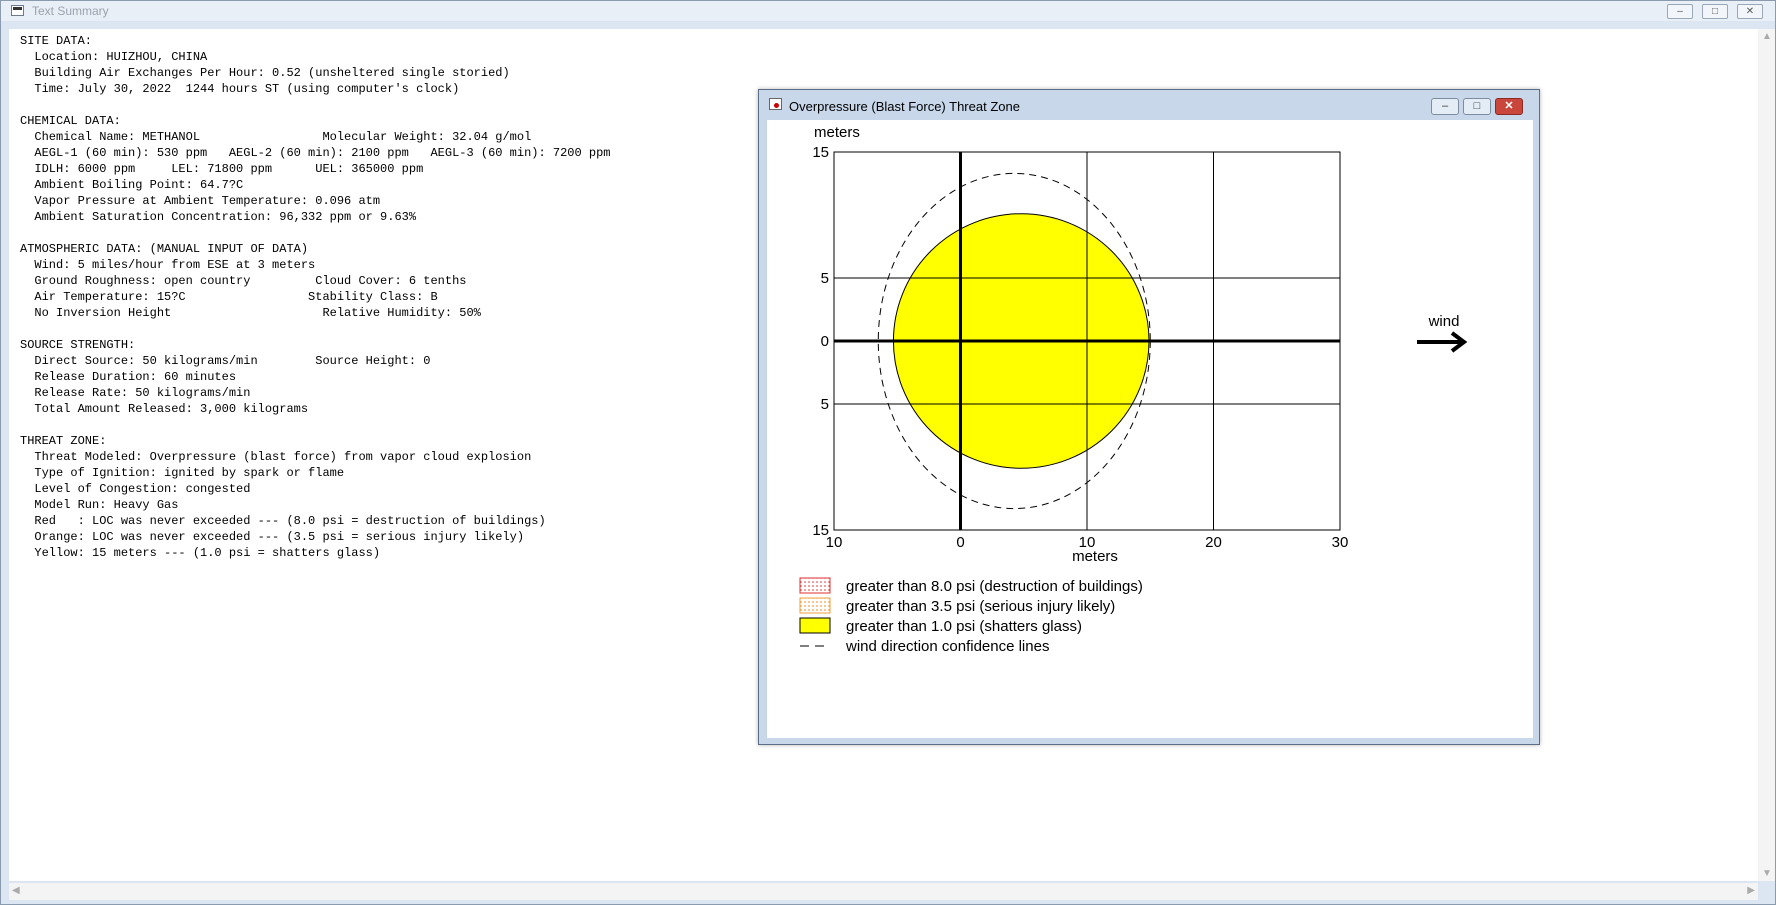 The width and height of the screenshot is (1776, 905). Describe the element at coordinates (1213, 542) in the screenshot. I see `x-tick-label: 20` at that location.